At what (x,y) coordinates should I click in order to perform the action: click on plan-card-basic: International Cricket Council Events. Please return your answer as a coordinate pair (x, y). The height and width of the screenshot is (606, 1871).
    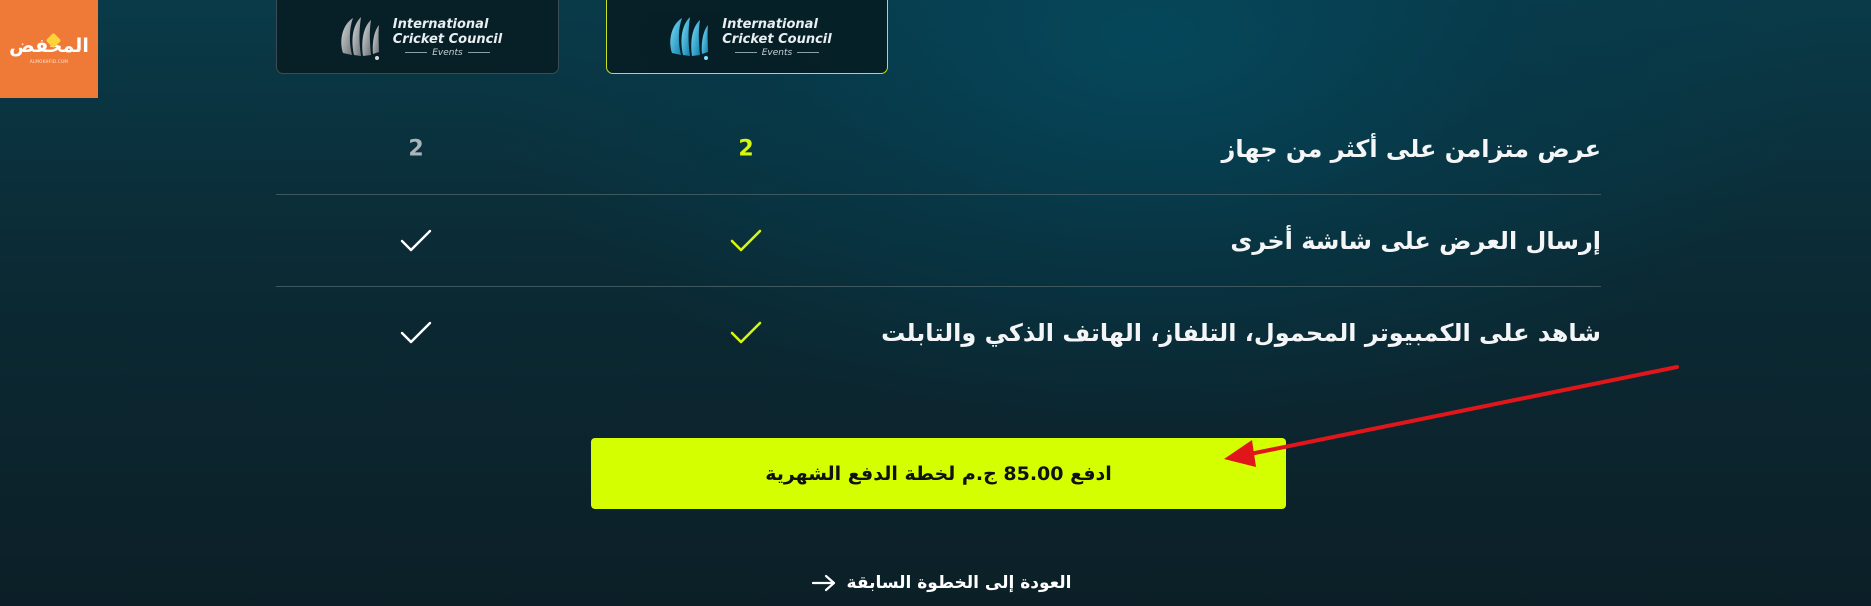
    Looking at the image, I should click on (417, 37).